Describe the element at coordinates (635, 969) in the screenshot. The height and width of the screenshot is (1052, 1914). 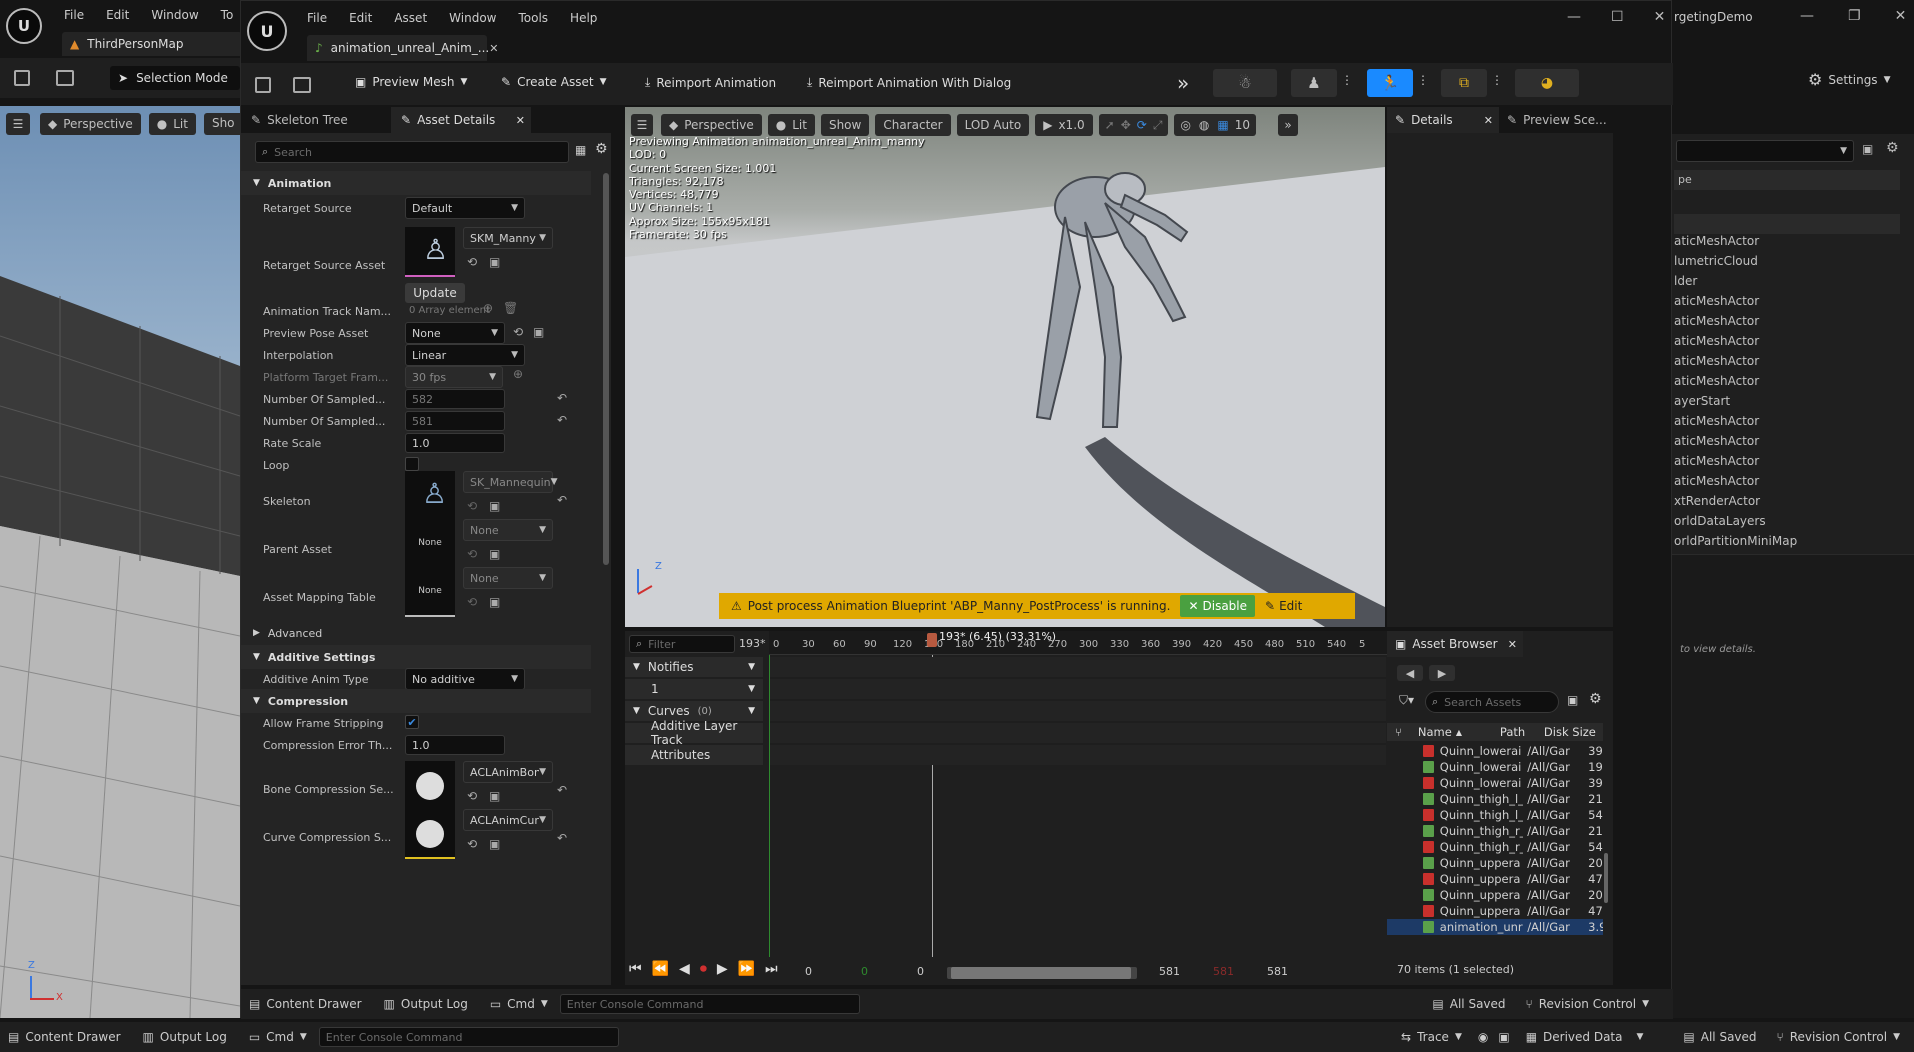
I see `jump-start-icon: ⏮` at that location.